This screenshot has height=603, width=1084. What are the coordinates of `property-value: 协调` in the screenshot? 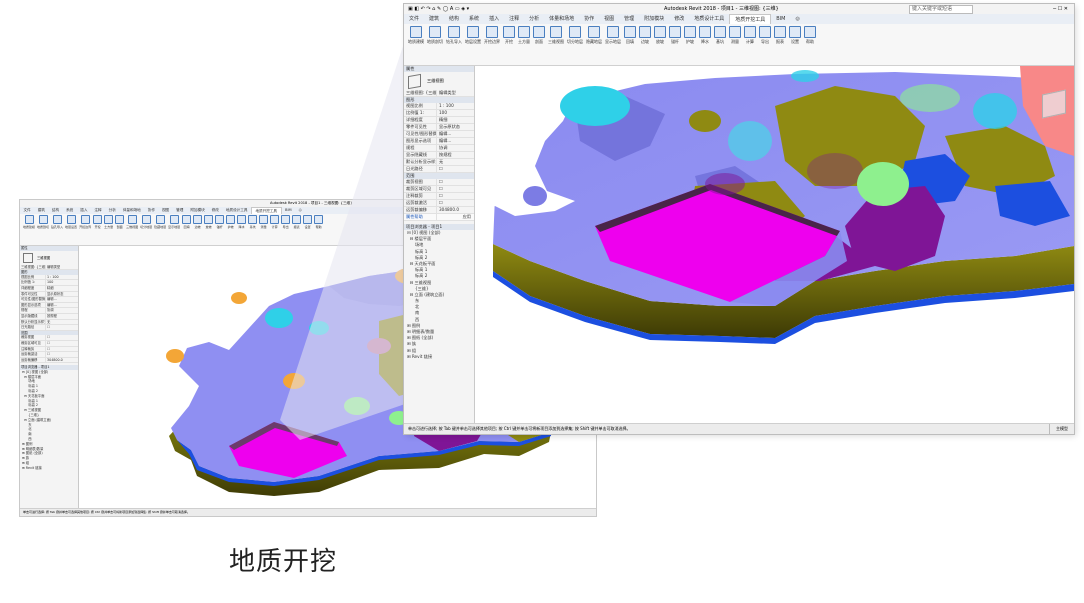 It's located at (455, 148).